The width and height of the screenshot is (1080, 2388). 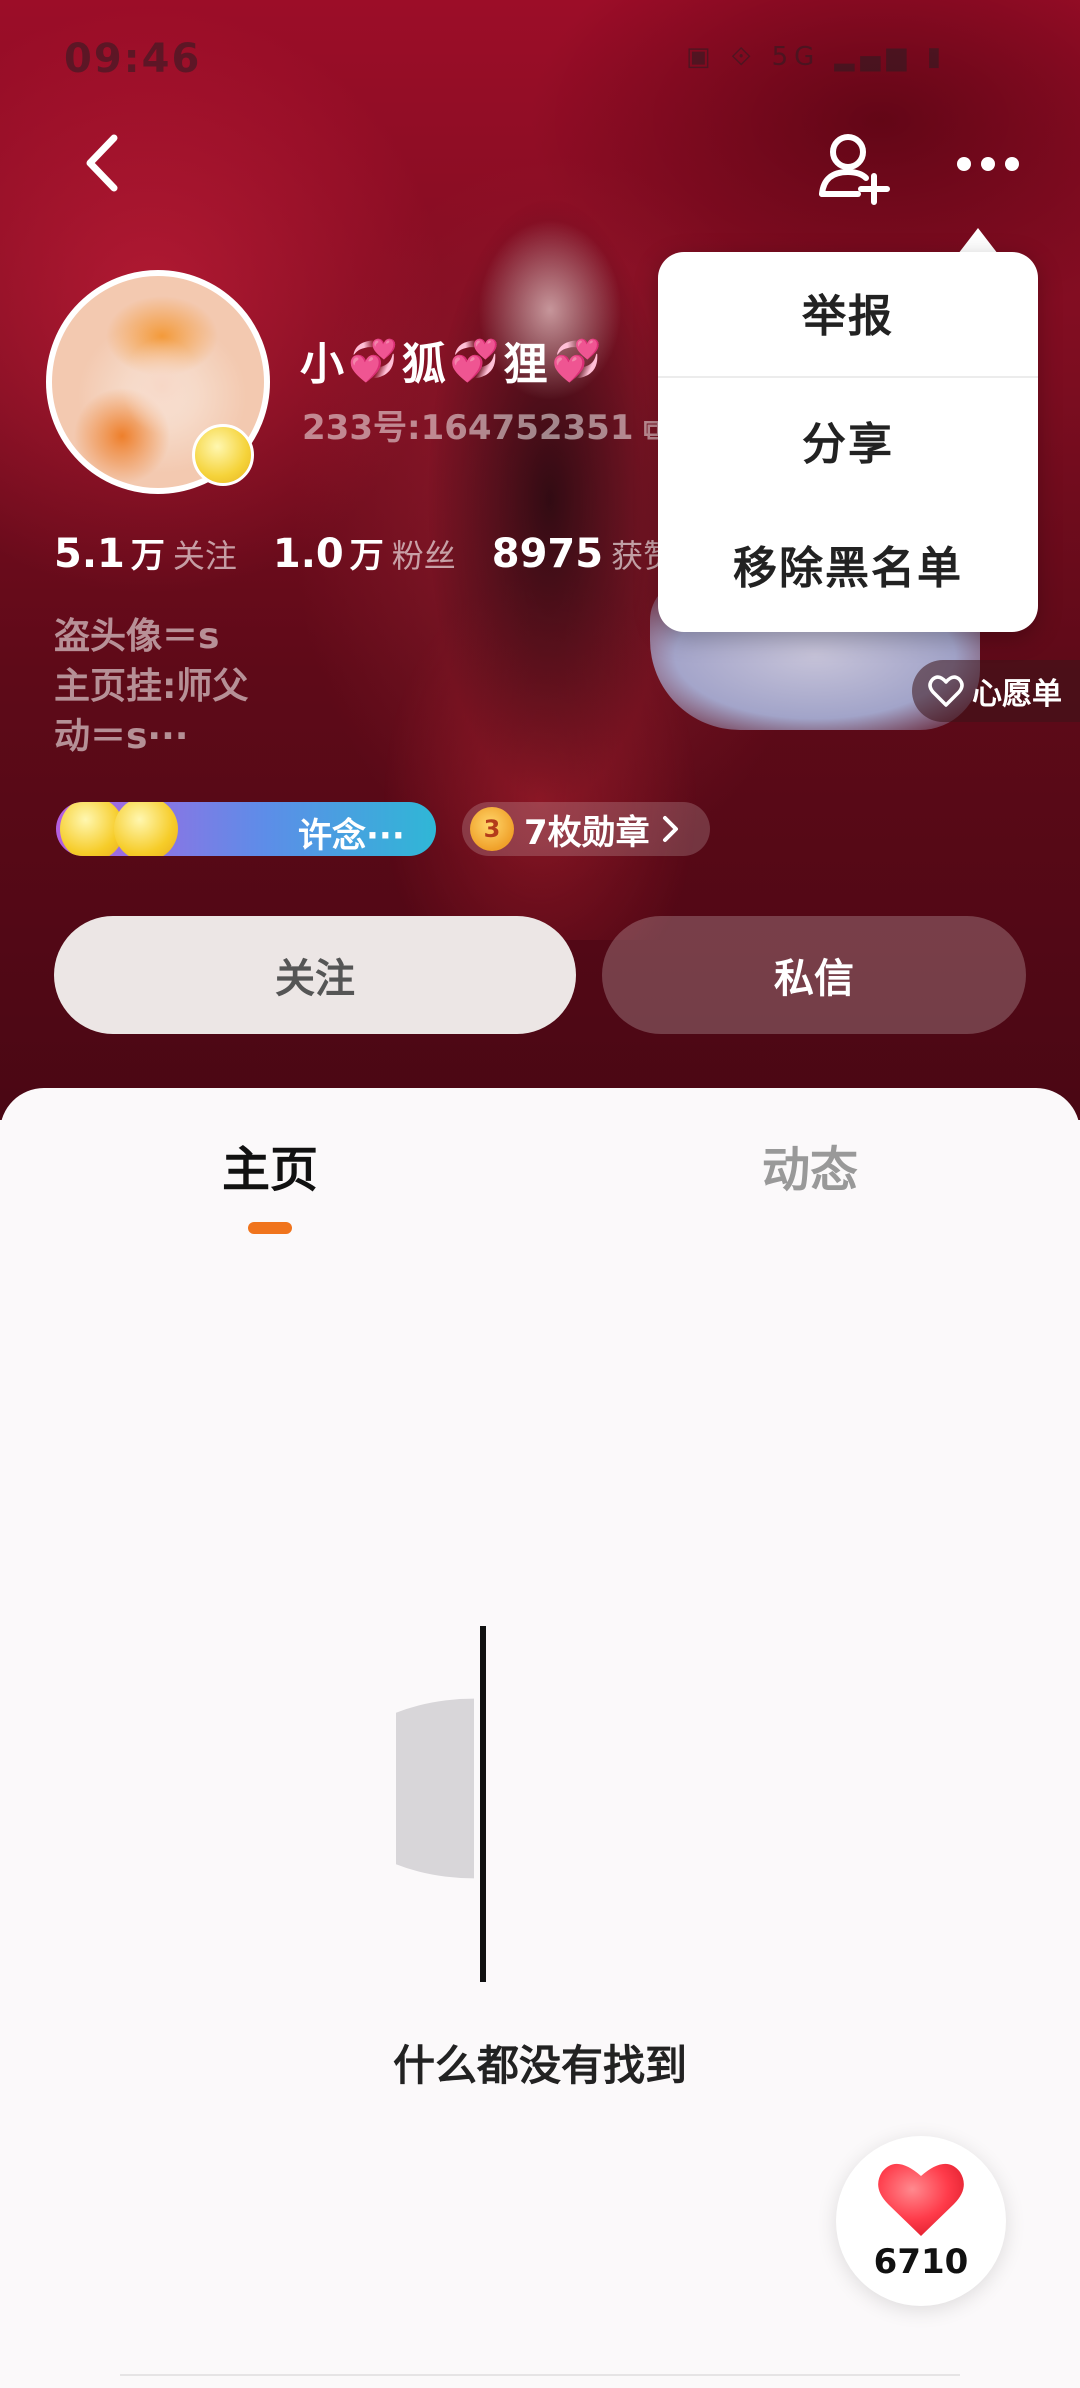 I want to click on stat-value: 5.1, so click(x=89, y=554).